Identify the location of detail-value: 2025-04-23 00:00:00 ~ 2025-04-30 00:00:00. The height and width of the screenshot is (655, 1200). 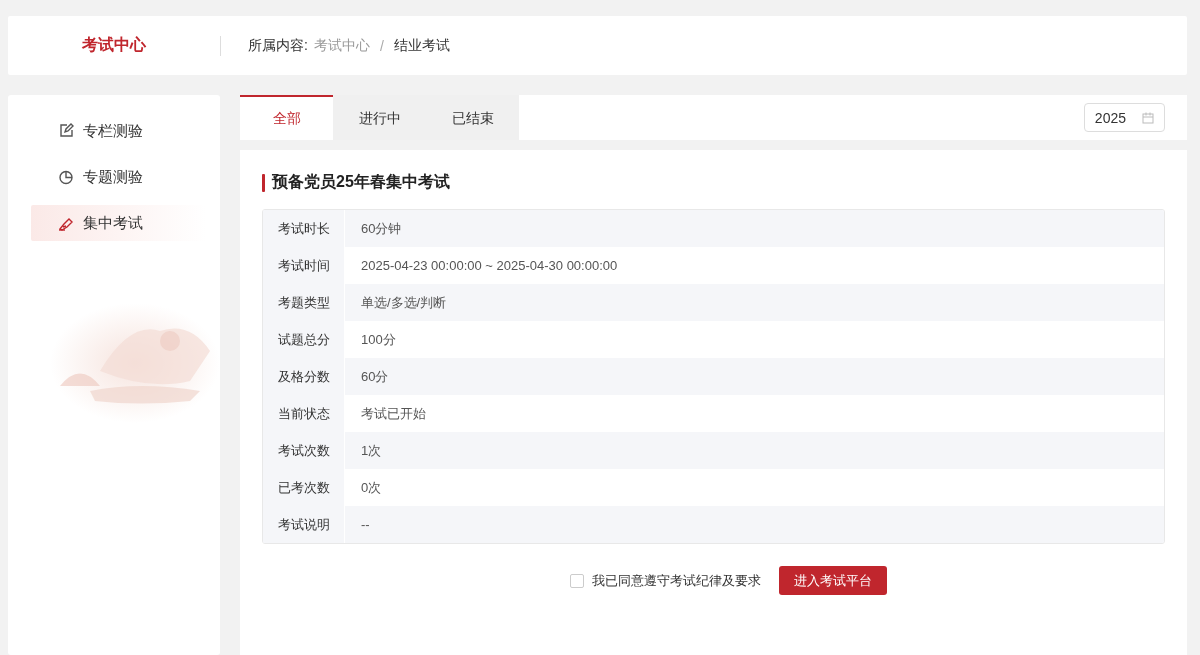
(489, 265).